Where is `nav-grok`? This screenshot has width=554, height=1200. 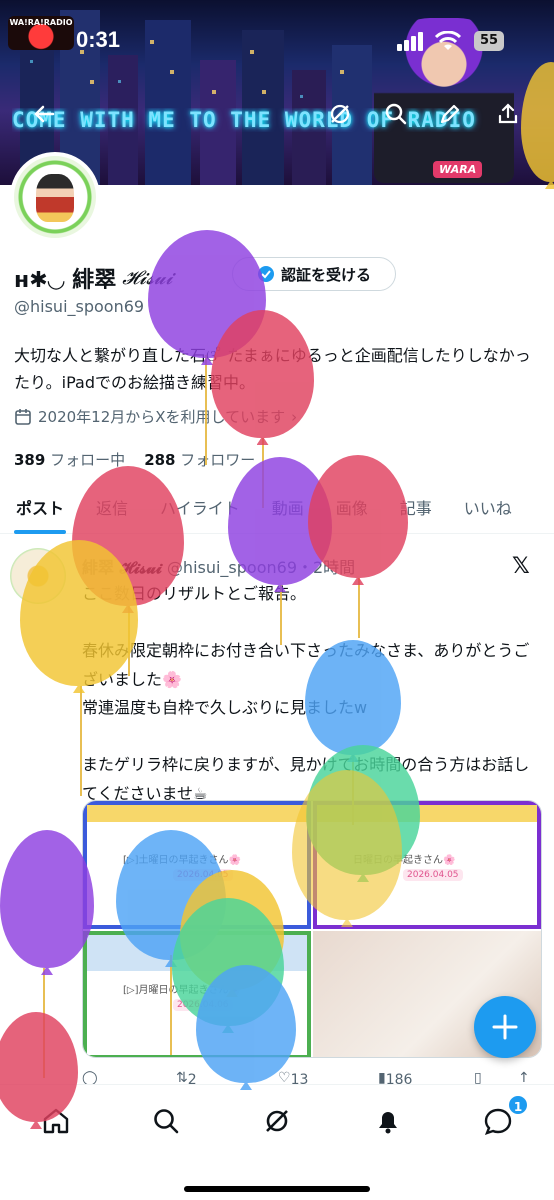
nav-grok is located at coordinates (277, 1121).